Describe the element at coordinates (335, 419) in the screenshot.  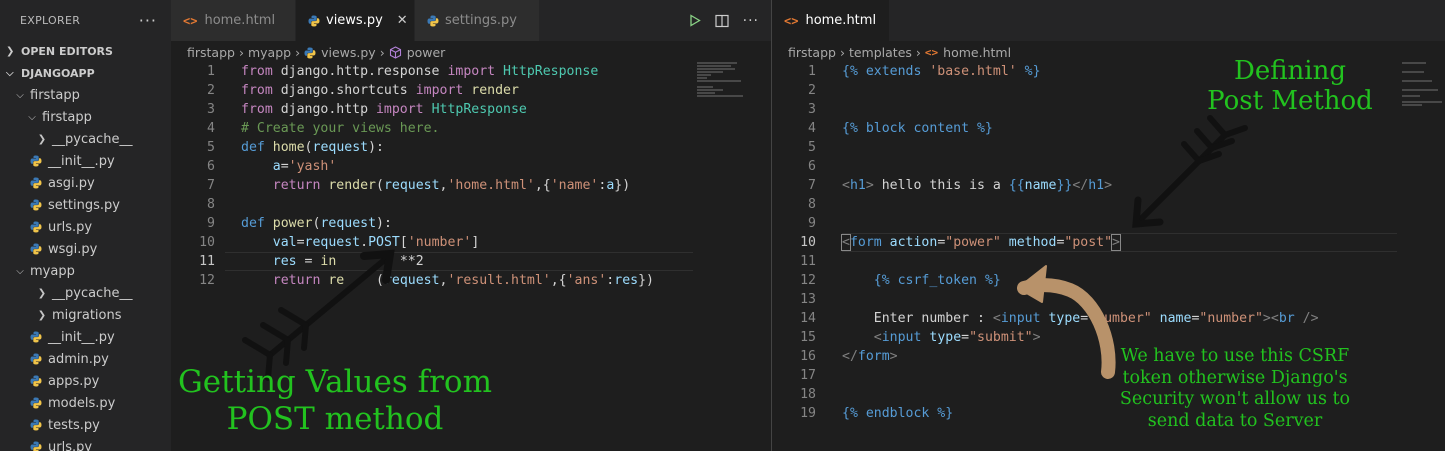
I see `annotation-line: POST method` at that location.